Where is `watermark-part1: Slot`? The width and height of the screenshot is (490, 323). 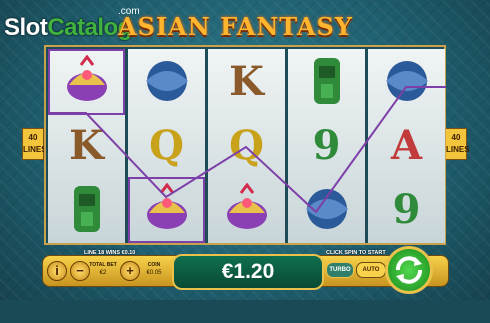
watermark-part1: Slot is located at coordinates (26, 27).